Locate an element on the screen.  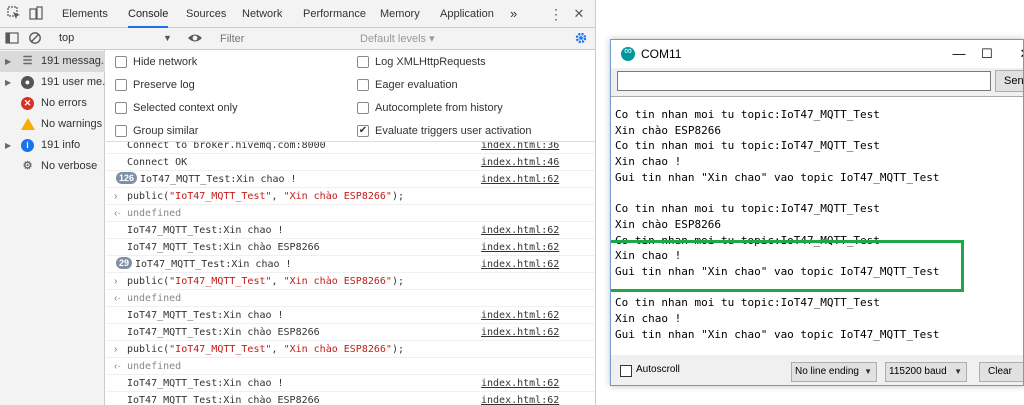
serial-line: Xin chào ESP8266 is located at coordinates (668, 130).